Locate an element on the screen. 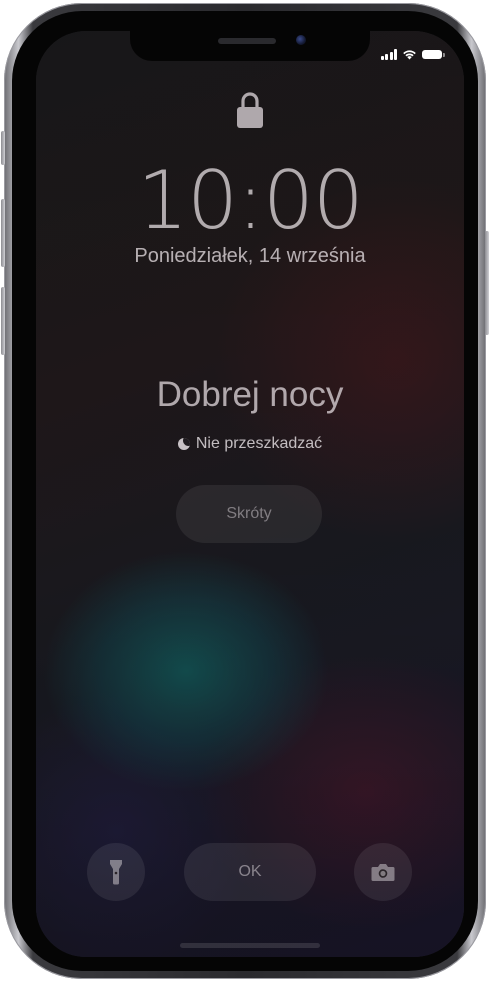 This screenshot has height=984, width=492. mute-switch is located at coordinates (3, 148).